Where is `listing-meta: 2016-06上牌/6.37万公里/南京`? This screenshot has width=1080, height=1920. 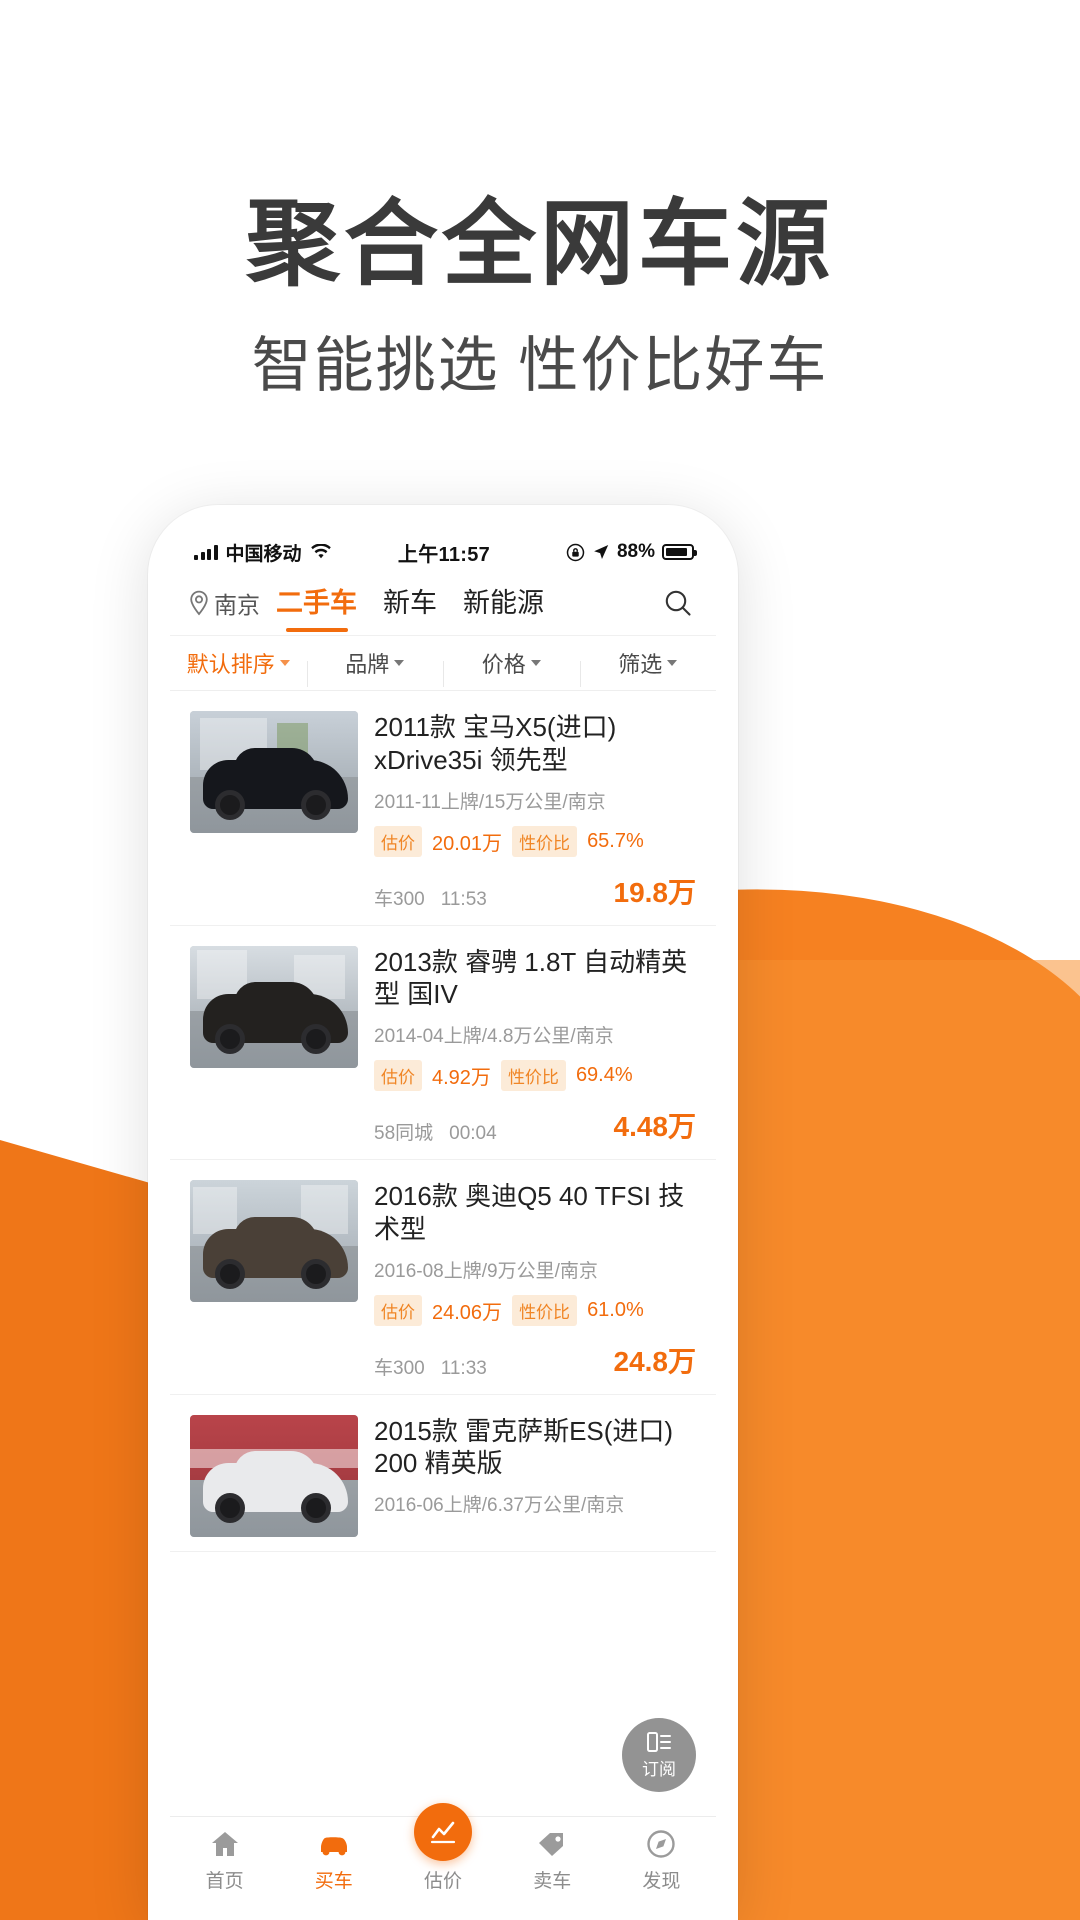
listing-meta: 2016-06上牌/6.37万公里/南京 is located at coordinates (499, 1505).